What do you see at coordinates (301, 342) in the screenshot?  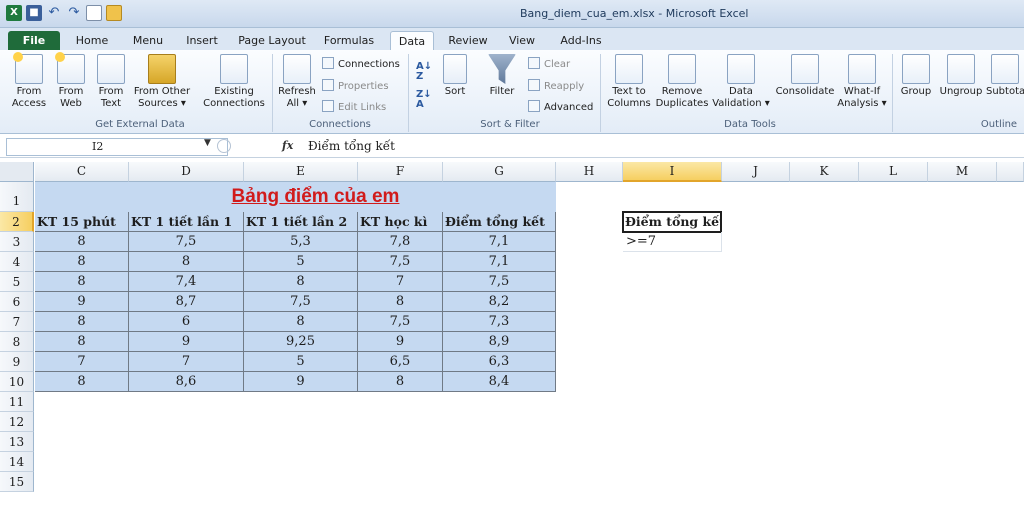 I see `data-cell: 9,25` at bounding box center [301, 342].